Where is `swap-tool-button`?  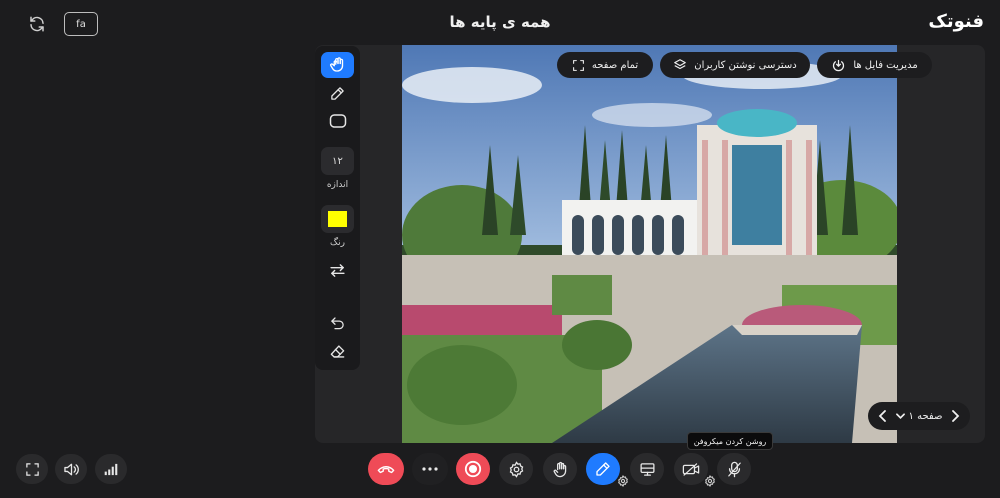 swap-tool-button is located at coordinates (337, 270).